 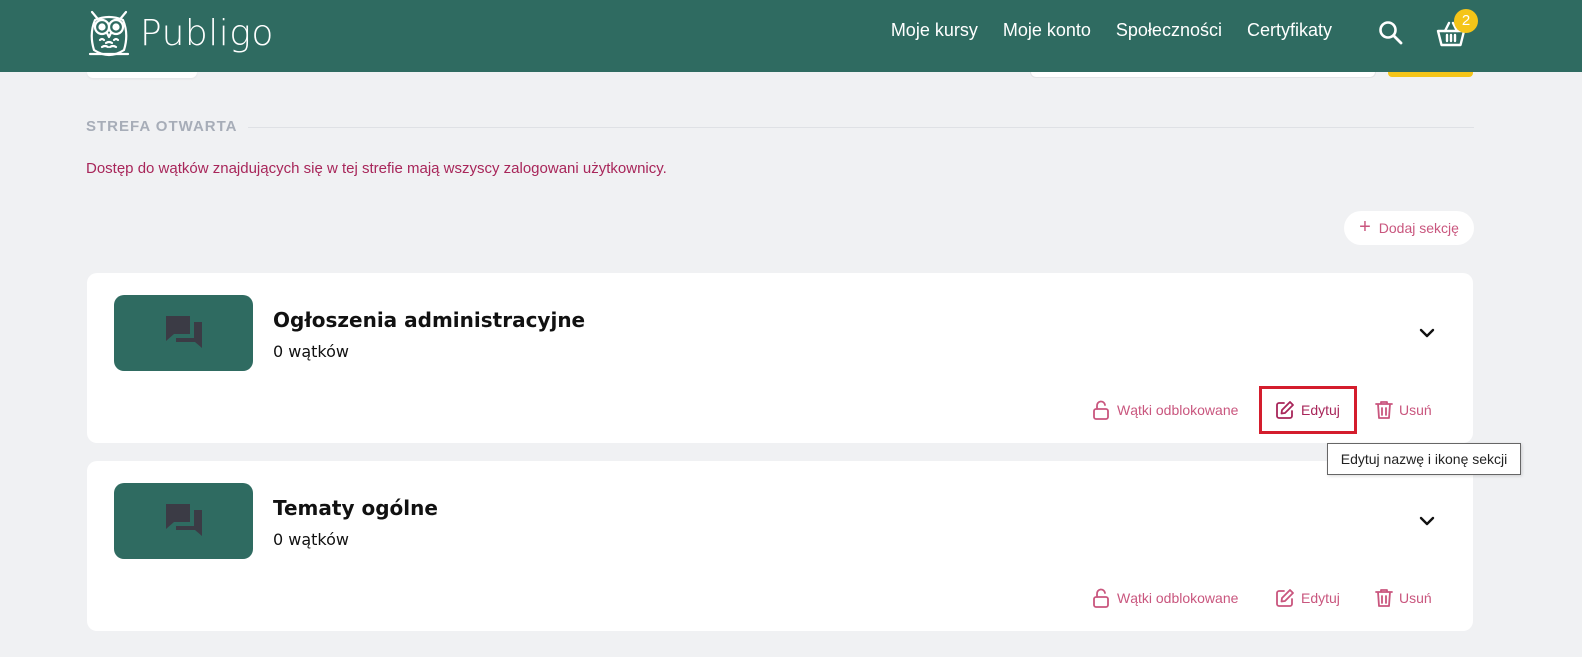 I want to click on search-icon, so click(x=1391, y=33).